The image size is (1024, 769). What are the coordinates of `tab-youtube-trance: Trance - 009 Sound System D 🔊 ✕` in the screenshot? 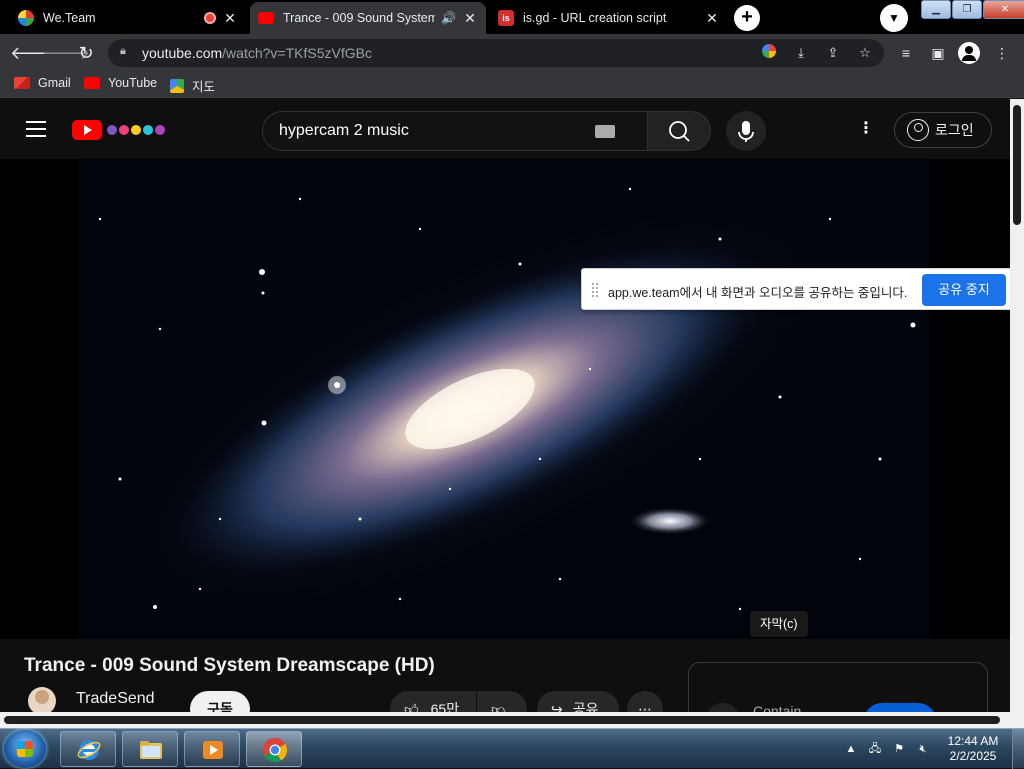 It's located at (368, 18).